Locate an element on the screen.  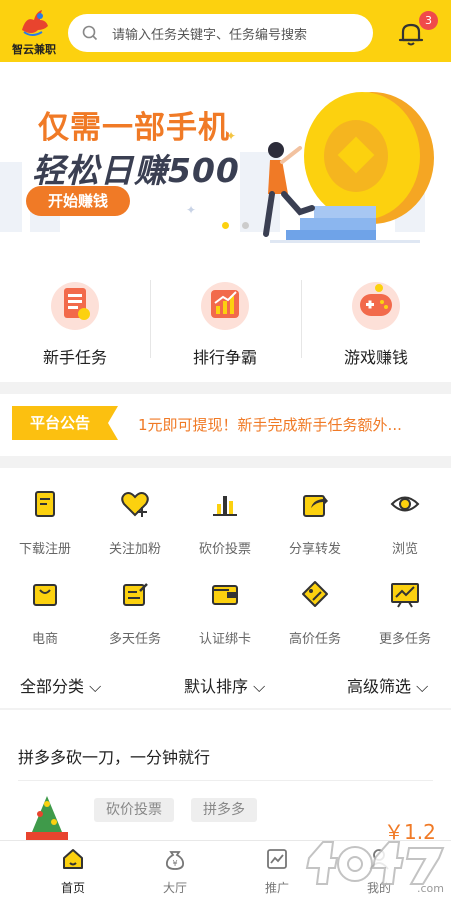
site-watermark: .com is located at coordinates (375, 868).